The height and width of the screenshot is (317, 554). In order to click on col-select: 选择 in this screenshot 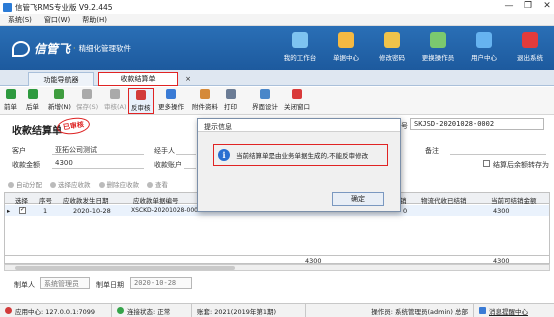, I will do `click(21, 200)`.